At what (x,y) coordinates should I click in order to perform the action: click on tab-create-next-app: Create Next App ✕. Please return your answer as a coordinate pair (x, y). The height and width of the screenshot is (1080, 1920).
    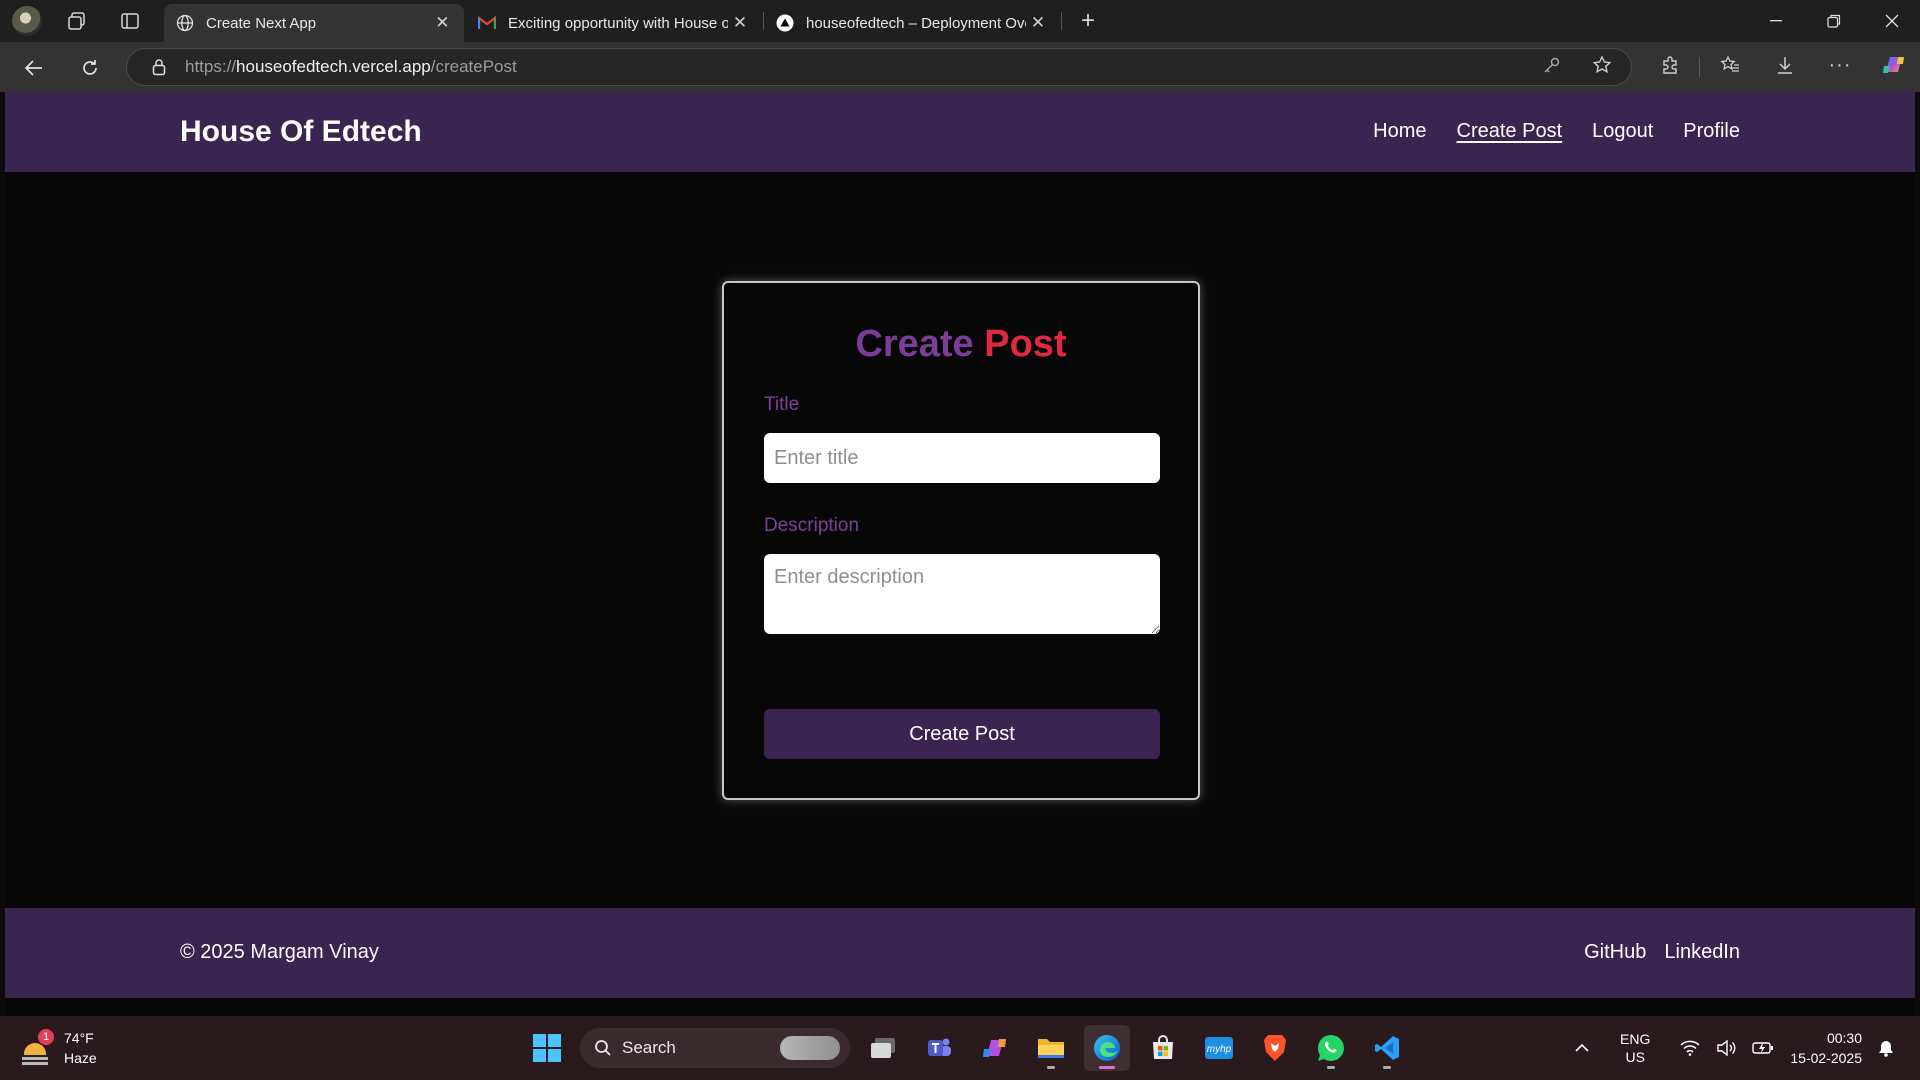
    Looking at the image, I should click on (314, 23).